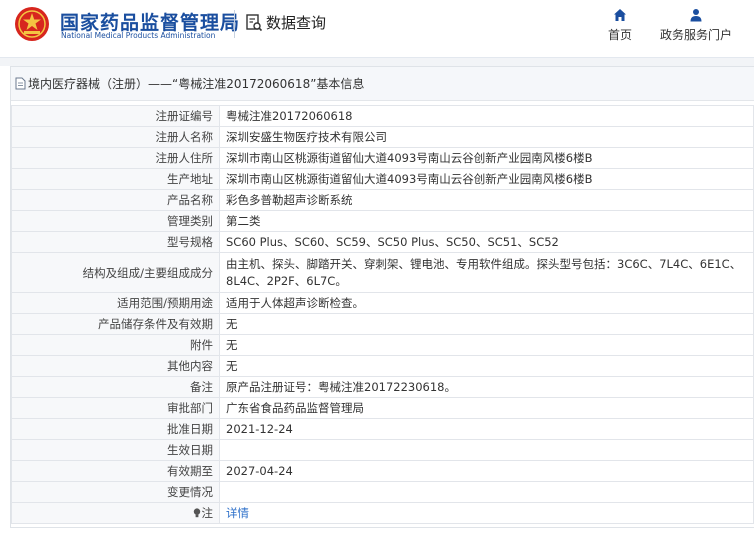 Image resolution: width=754 pixels, height=541 pixels. Describe the element at coordinates (620, 25) in the screenshot. I see `nav-home: 首页` at that location.